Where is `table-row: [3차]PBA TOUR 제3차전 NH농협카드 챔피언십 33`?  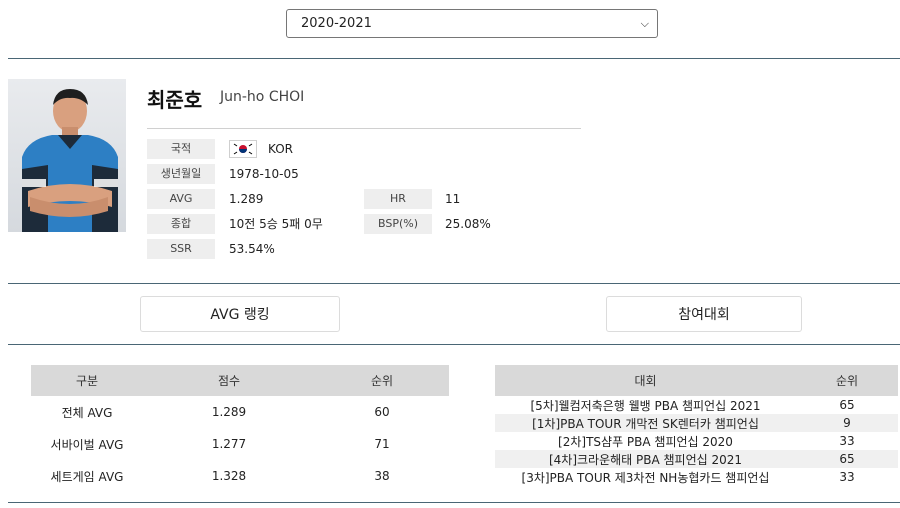
table-row: [3차]PBA TOUR 제3차전 NH농협카드 챔피언십 33 is located at coordinates (696, 477).